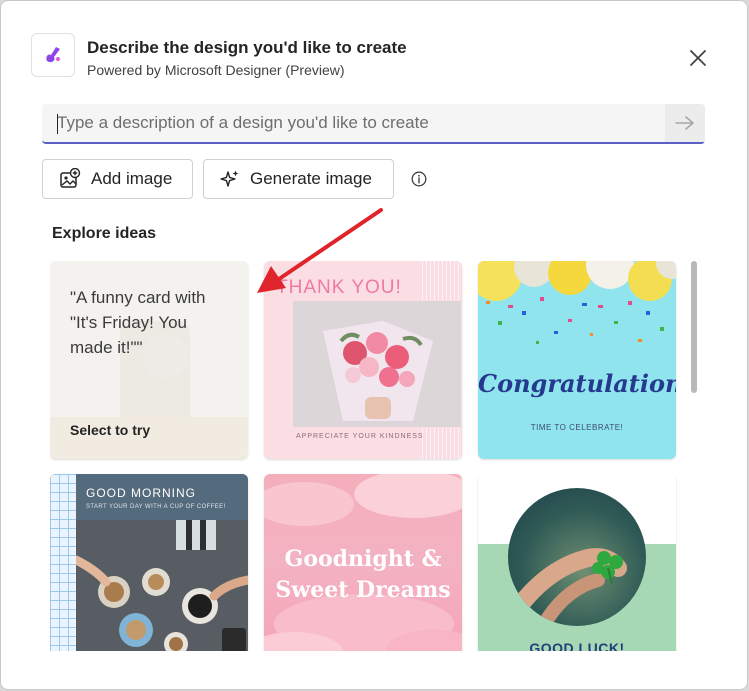  What do you see at coordinates (156, 507) in the screenshot?
I see `good-morning-caption: START YOUR DAY WITH A CUP OF COFFEE!` at bounding box center [156, 507].